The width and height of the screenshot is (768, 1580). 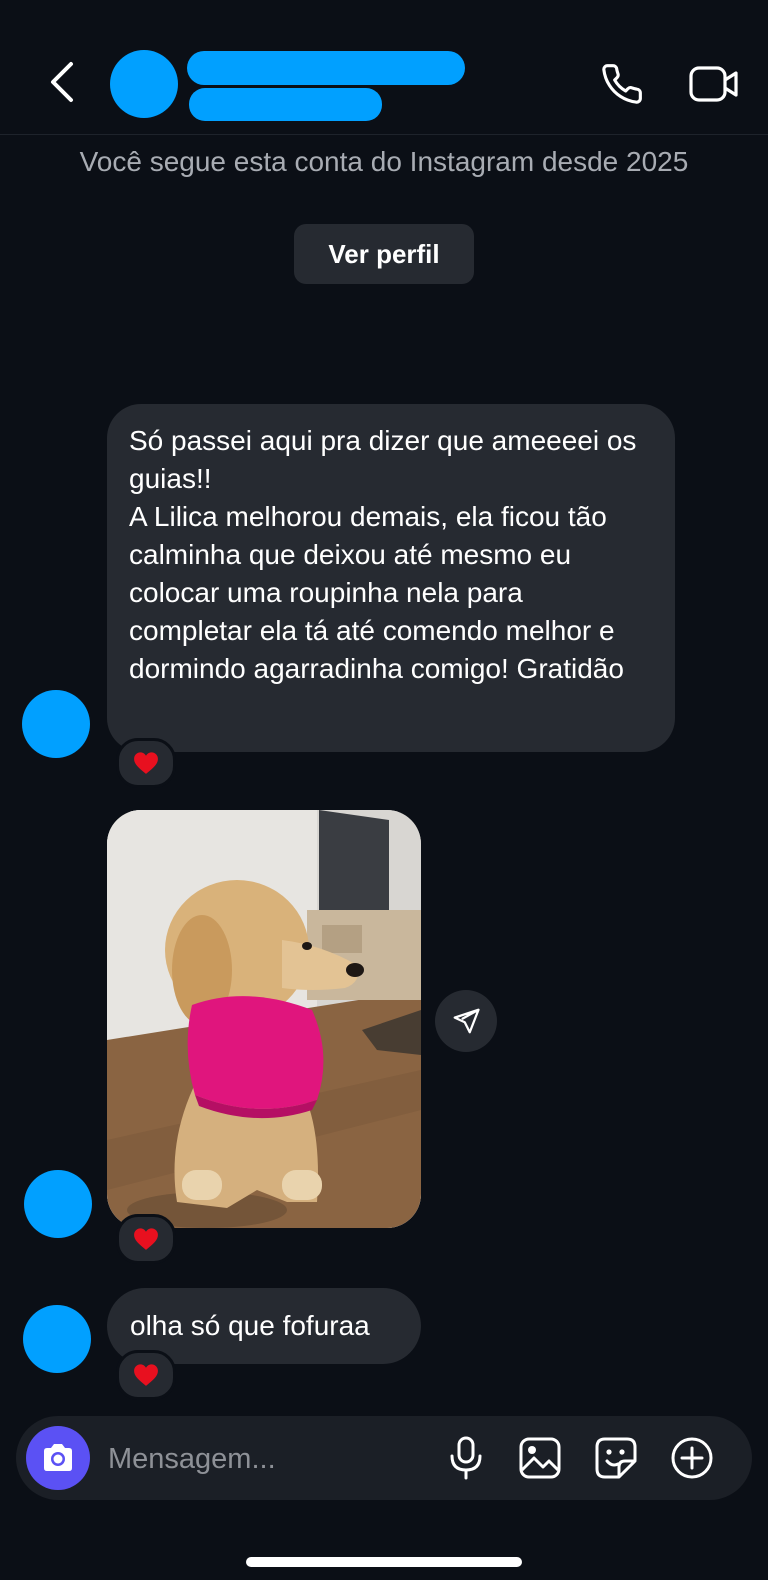 I want to click on message-input, so click(x=268, y=1459).